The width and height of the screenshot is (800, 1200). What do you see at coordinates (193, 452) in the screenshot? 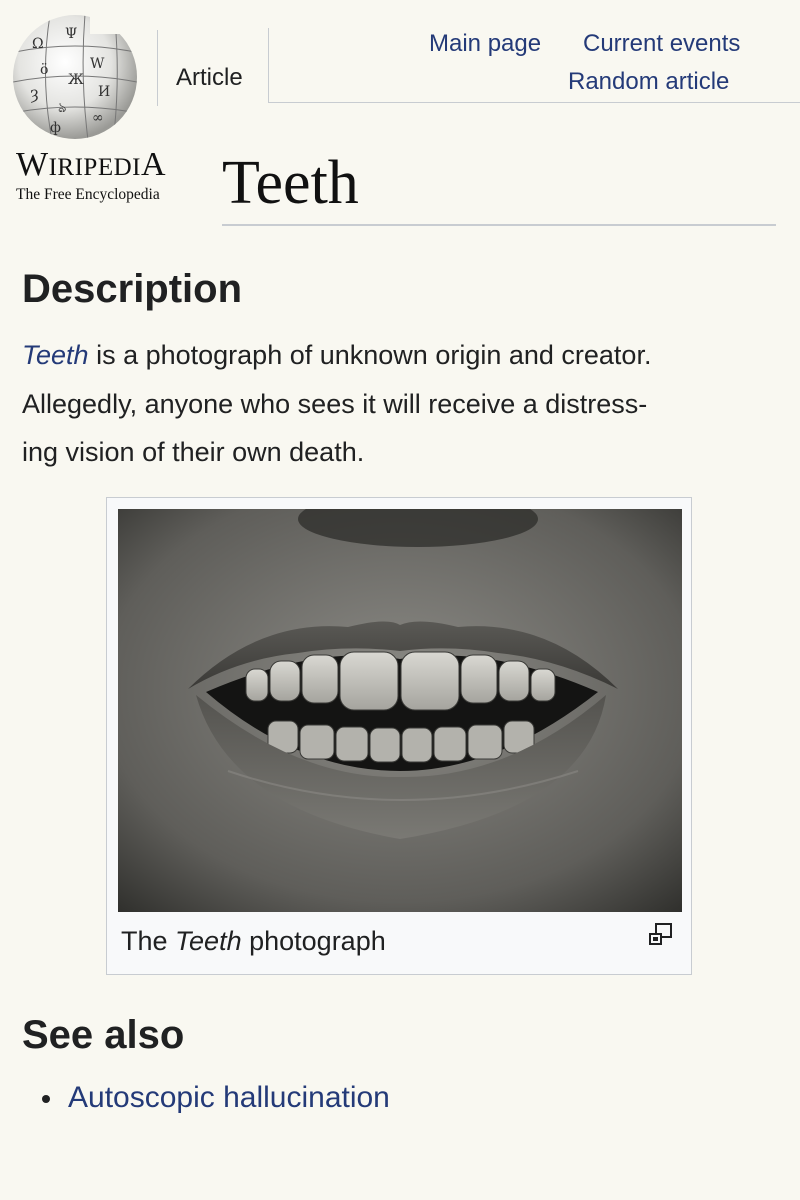
I see `description-line-3: ing vision of their own death.` at bounding box center [193, 452].